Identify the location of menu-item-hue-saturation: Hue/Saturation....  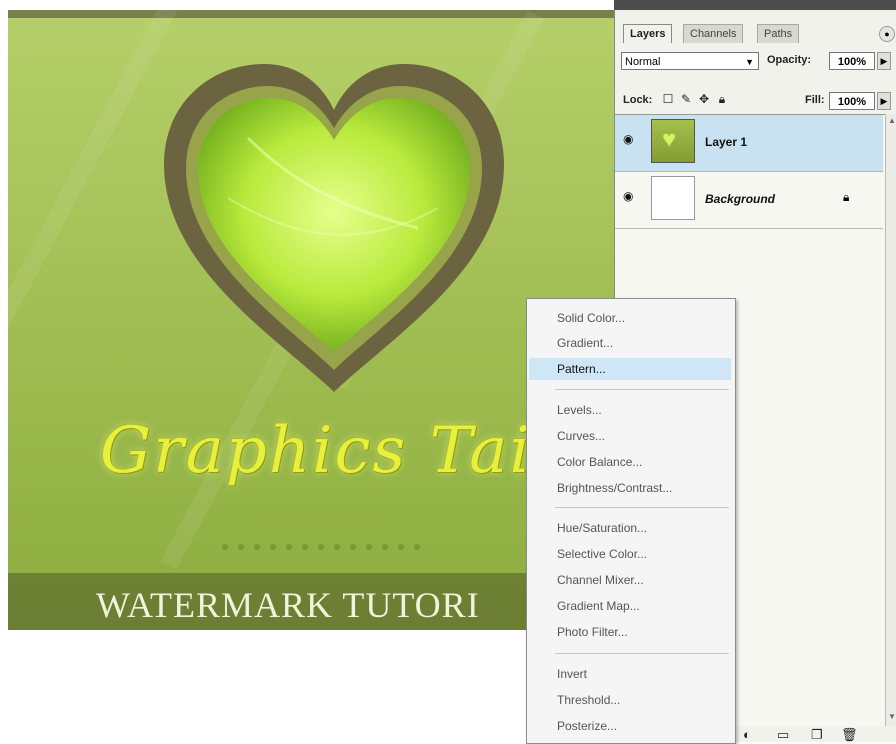
(630, 528).